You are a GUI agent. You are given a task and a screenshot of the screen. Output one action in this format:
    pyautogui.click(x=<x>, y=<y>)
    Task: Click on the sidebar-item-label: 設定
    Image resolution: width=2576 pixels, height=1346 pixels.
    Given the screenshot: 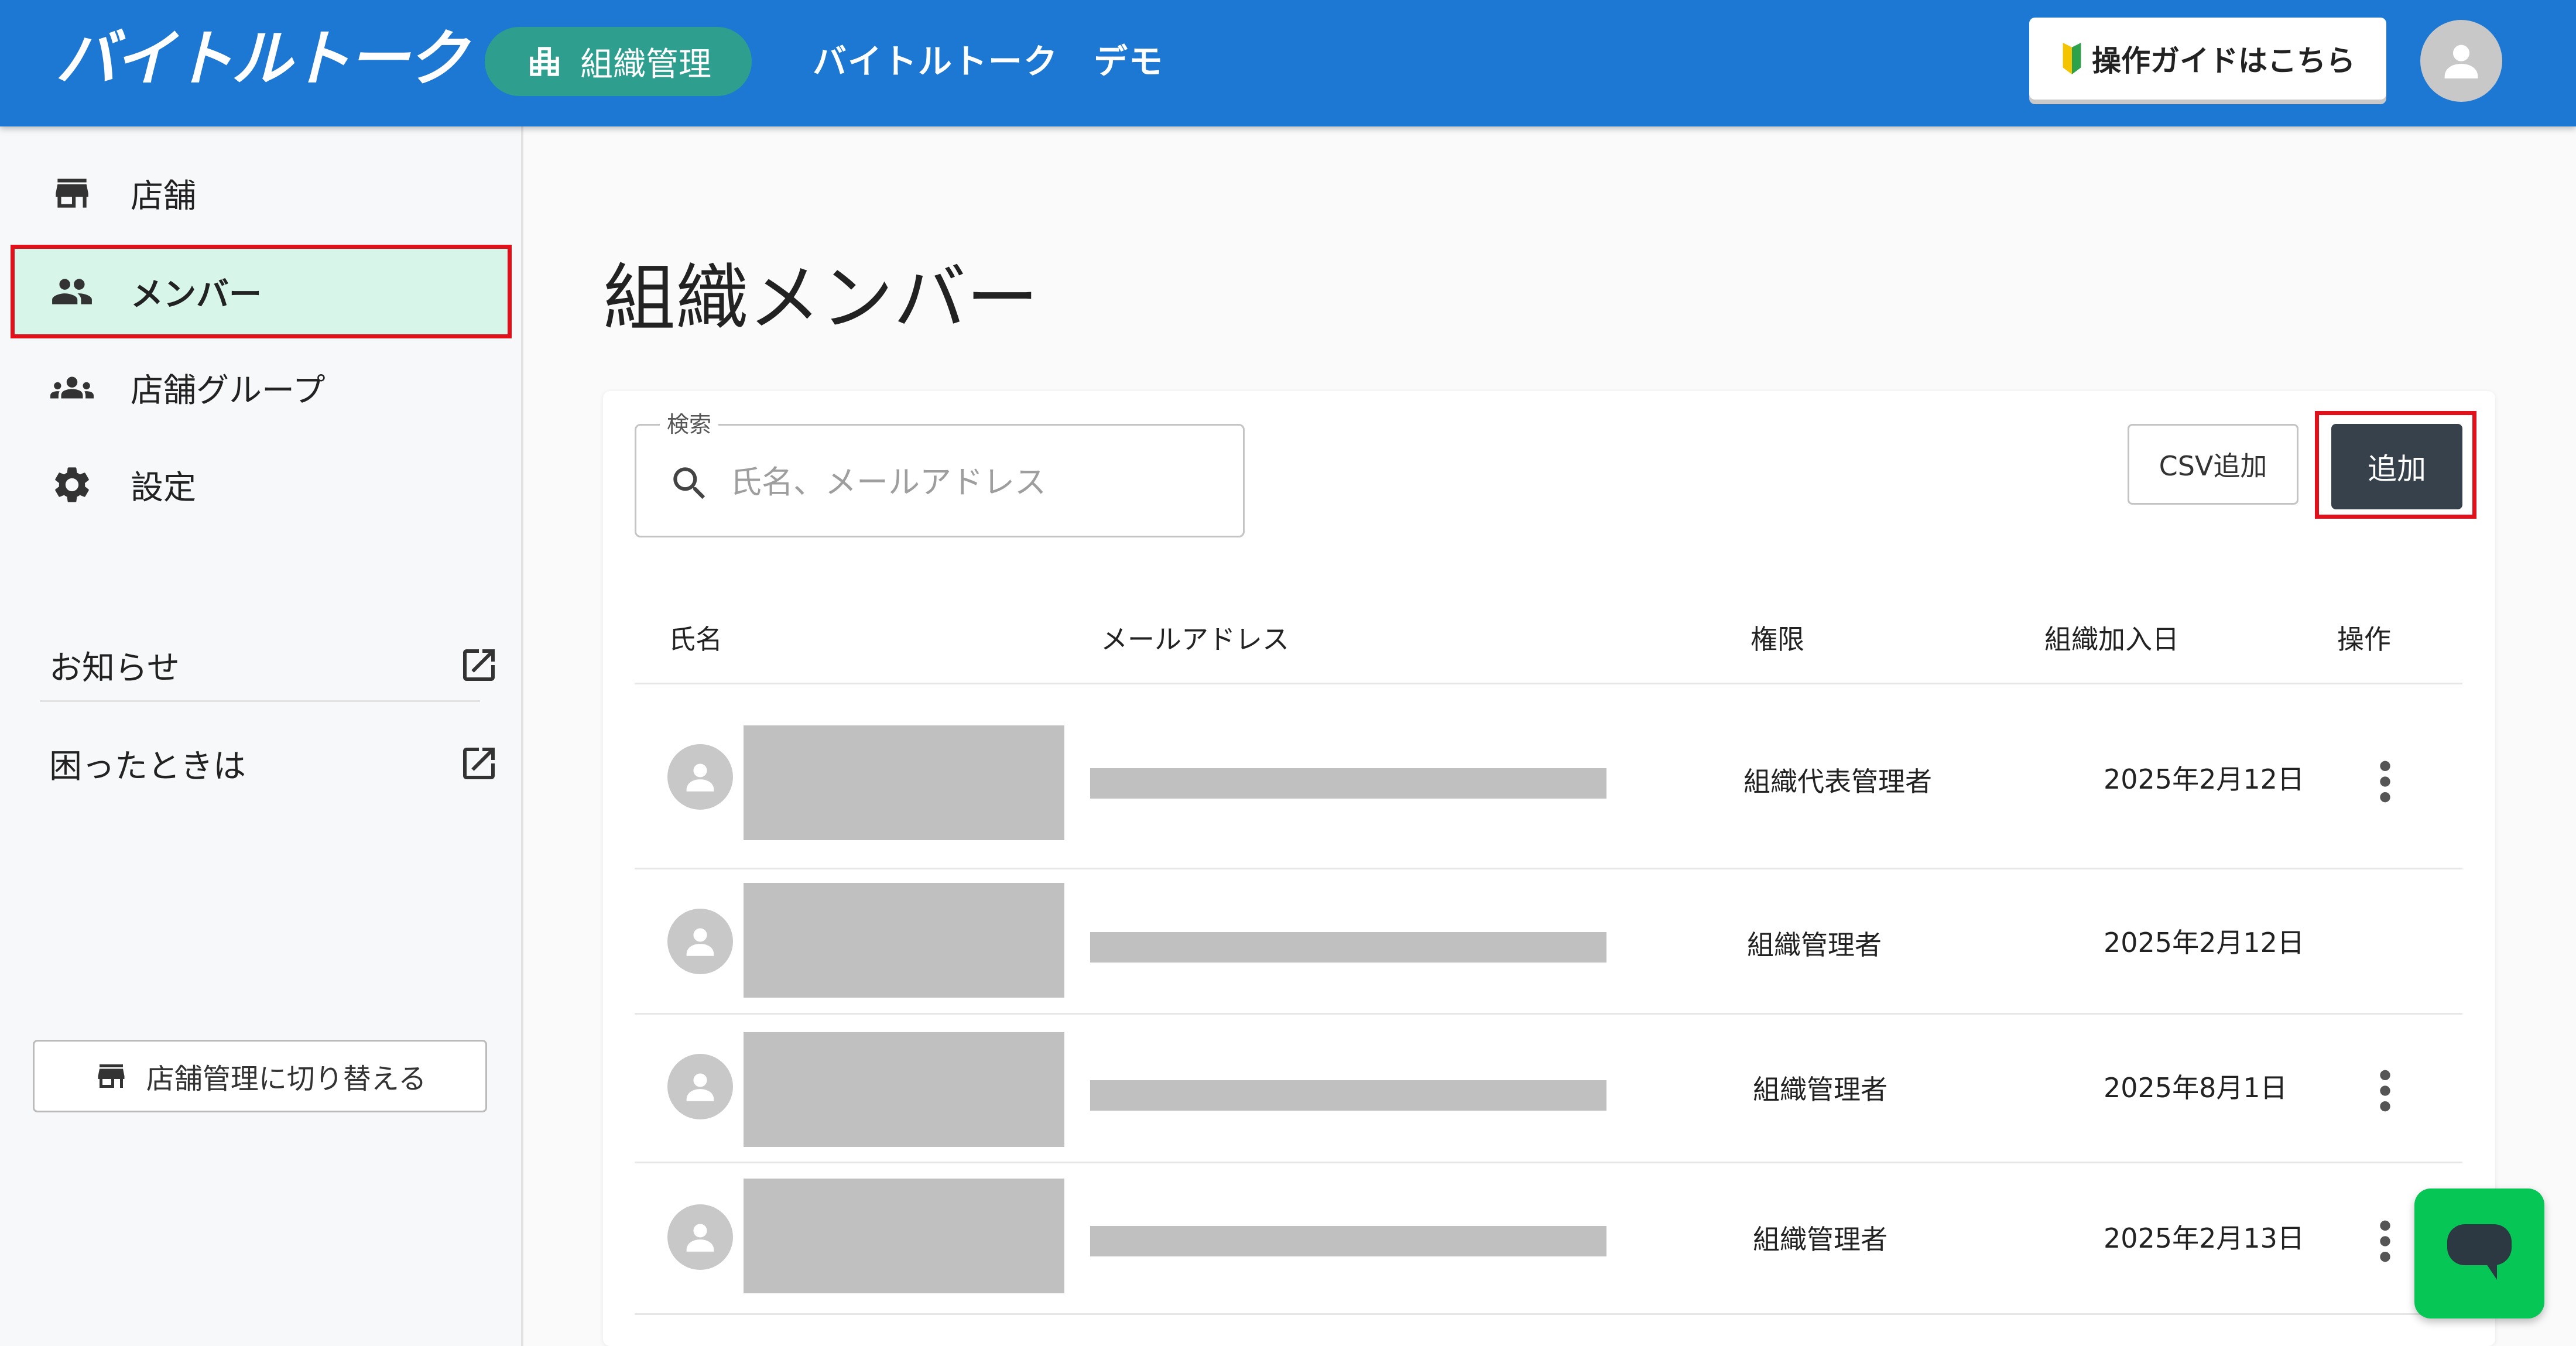 What is the action you would take?
    pyautogui.click(x=163, y=487)
    